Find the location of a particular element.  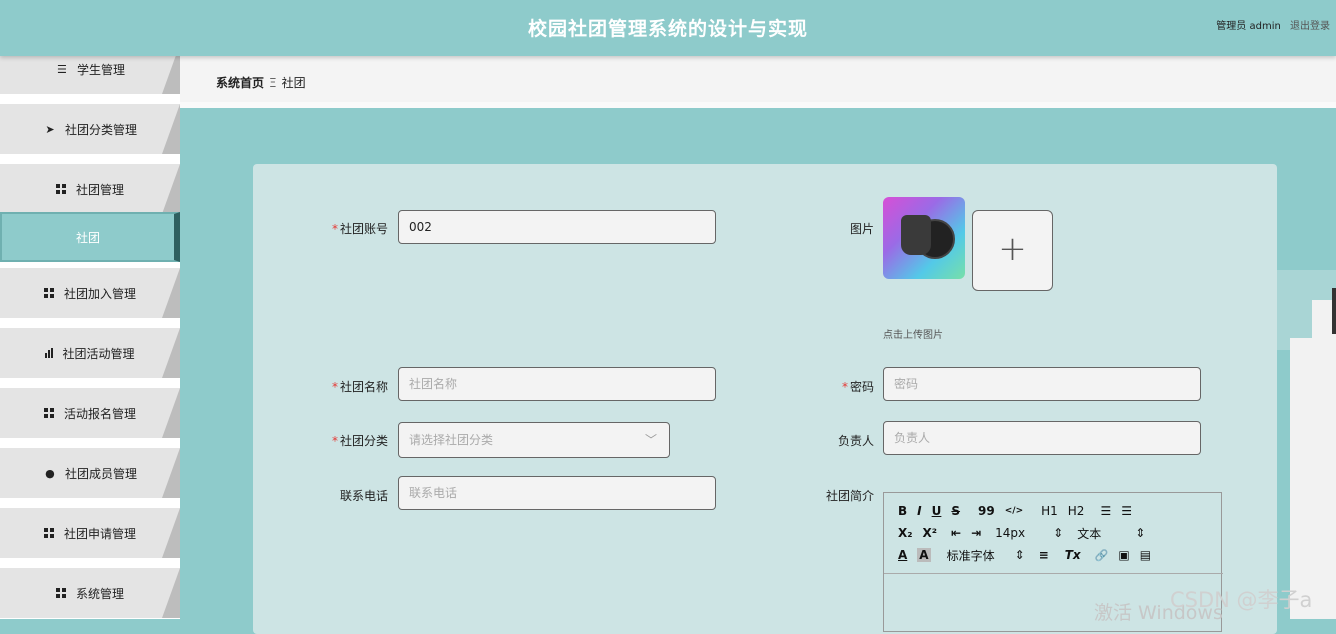

toolbar-row-2: X₂ X² ⇤ ⇥ 14px ⇕ 文本 ⇕ is located at coordinates (1026, 533).